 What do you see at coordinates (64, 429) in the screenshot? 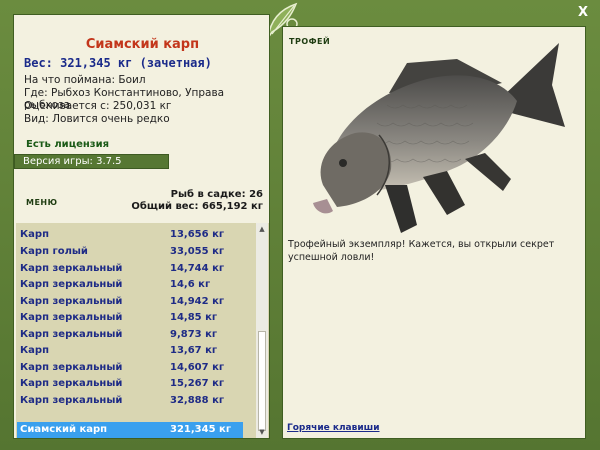
I see `fish-name: Сиамский карп` at bounding box center [64, 429].